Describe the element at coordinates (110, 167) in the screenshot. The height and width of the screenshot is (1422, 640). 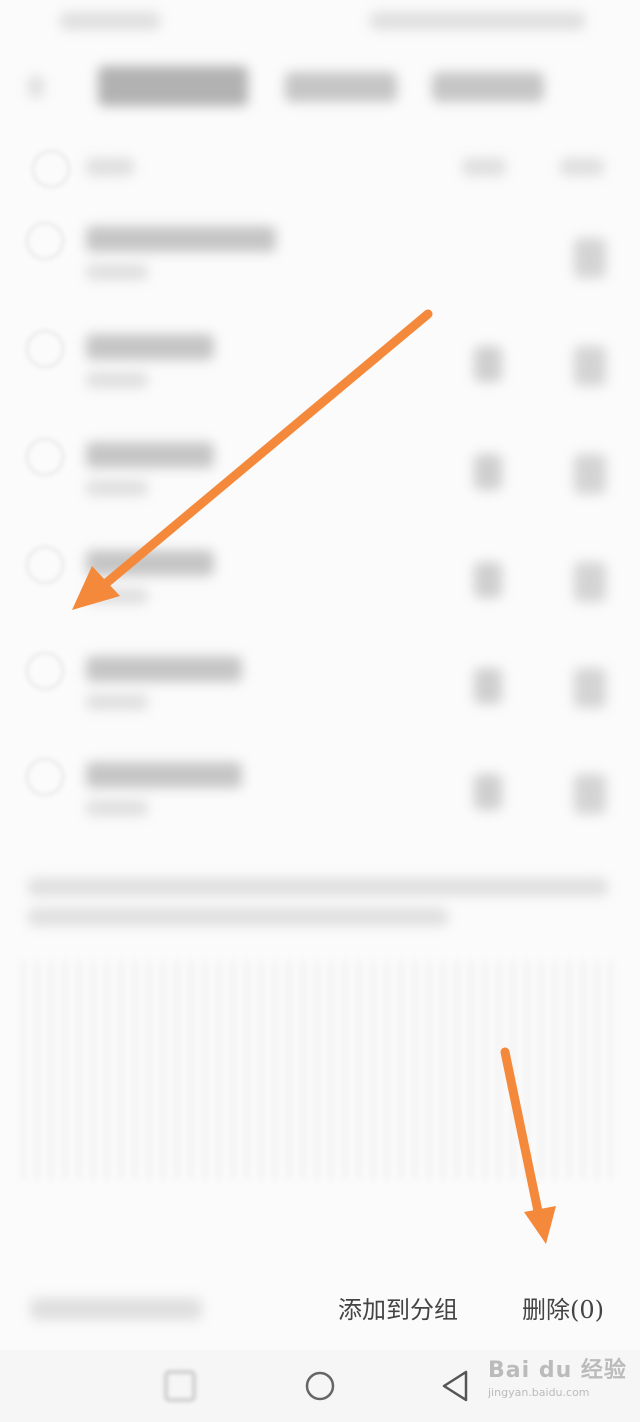
I see `select-all-label-blurred` at that location.